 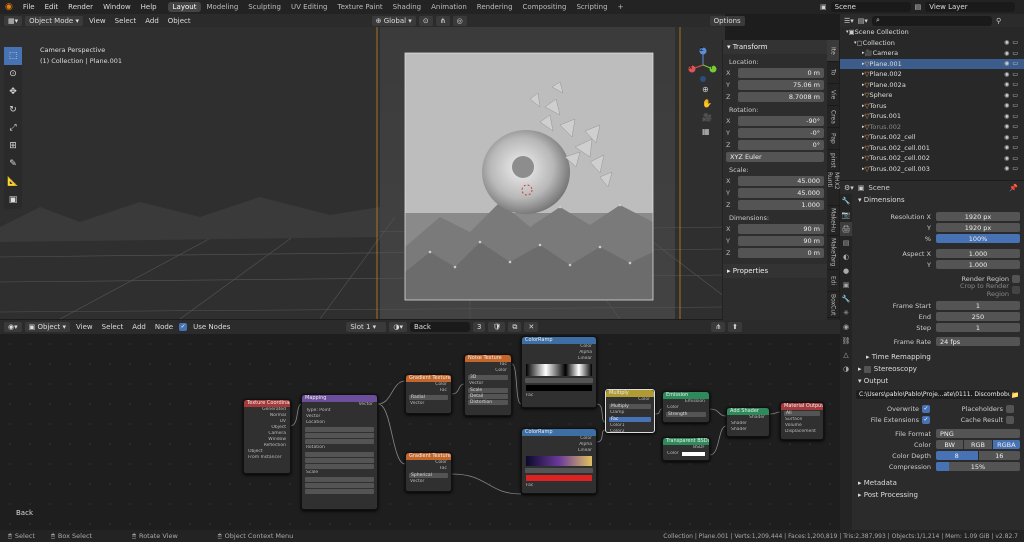 I want to click on duplicate-material-icon: ⧉, so click(x=515, y=327).